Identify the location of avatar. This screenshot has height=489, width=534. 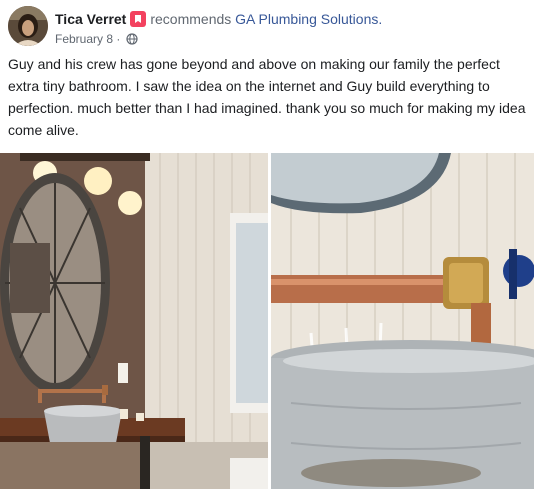
(28, 26).